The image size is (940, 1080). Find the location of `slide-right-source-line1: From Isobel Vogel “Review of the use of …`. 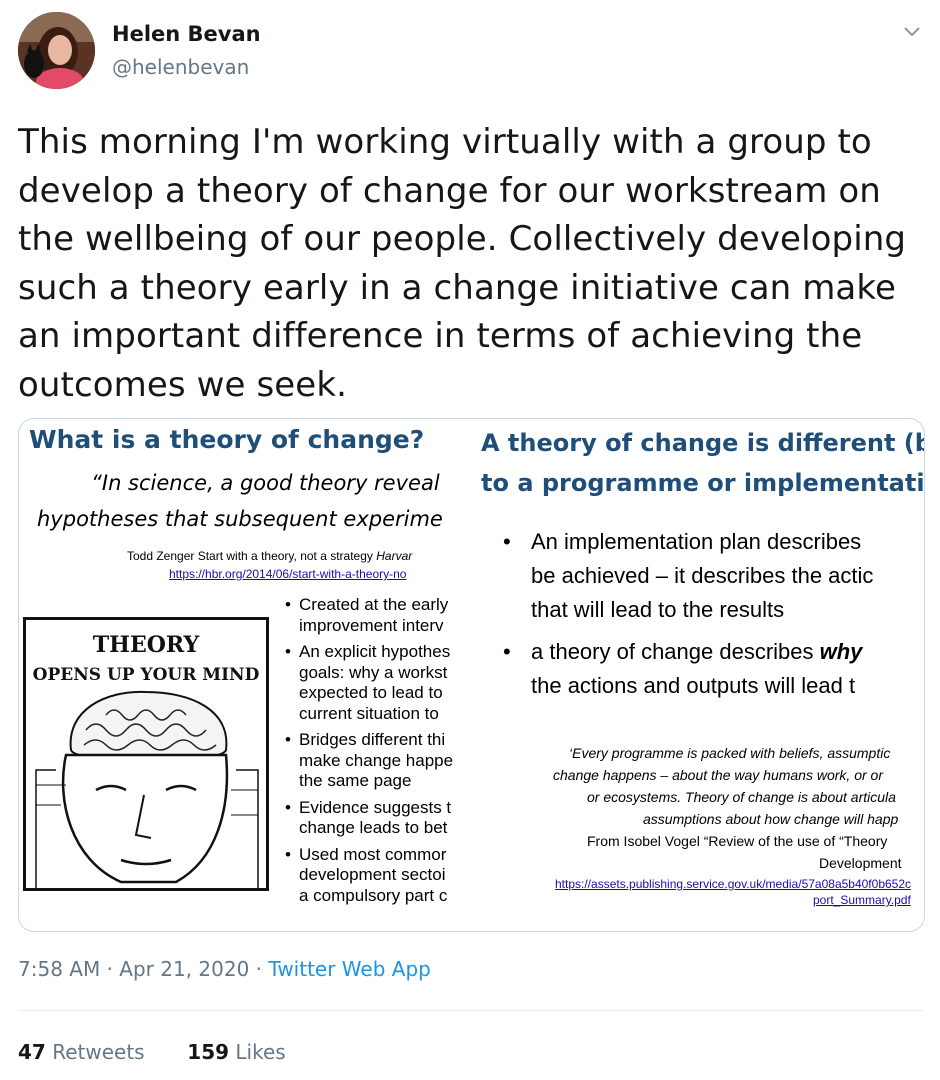

slide-right-source-line1: From Isobel Vogel “Review of the use of … is located at coordinates (737, 841).